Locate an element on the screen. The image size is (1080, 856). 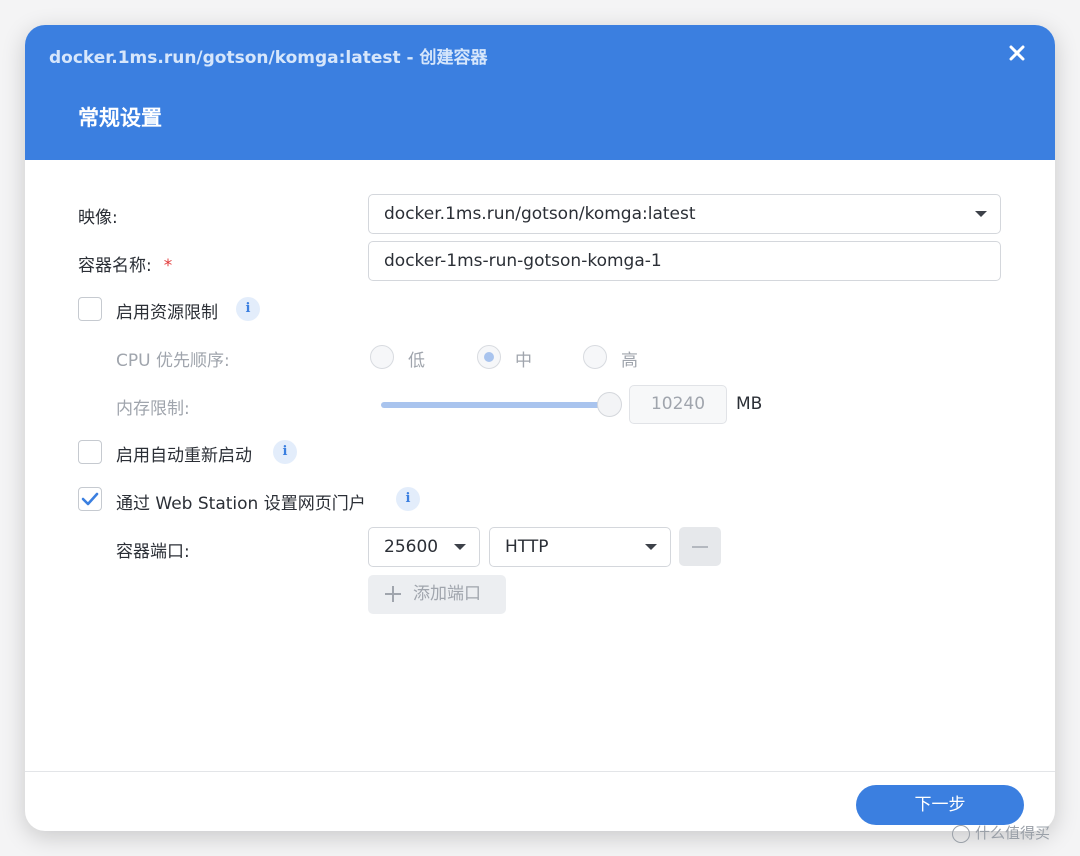
container-port-value: 25600 is located at coordinates (411, 547).